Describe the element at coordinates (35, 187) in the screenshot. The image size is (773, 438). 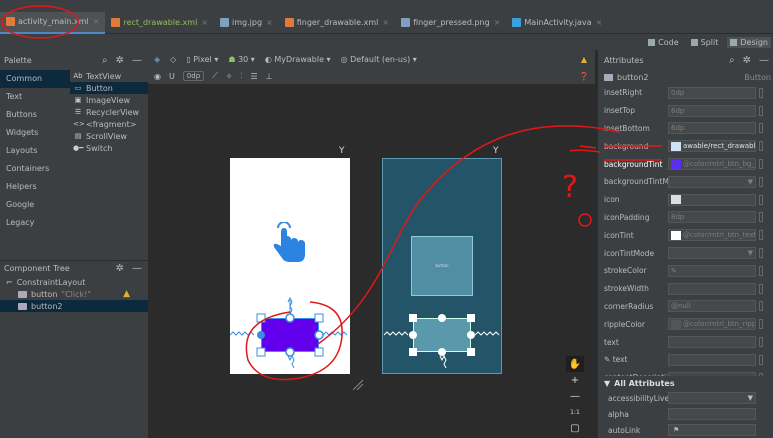
I see `palette-category-helpers: Helpers` at that location.